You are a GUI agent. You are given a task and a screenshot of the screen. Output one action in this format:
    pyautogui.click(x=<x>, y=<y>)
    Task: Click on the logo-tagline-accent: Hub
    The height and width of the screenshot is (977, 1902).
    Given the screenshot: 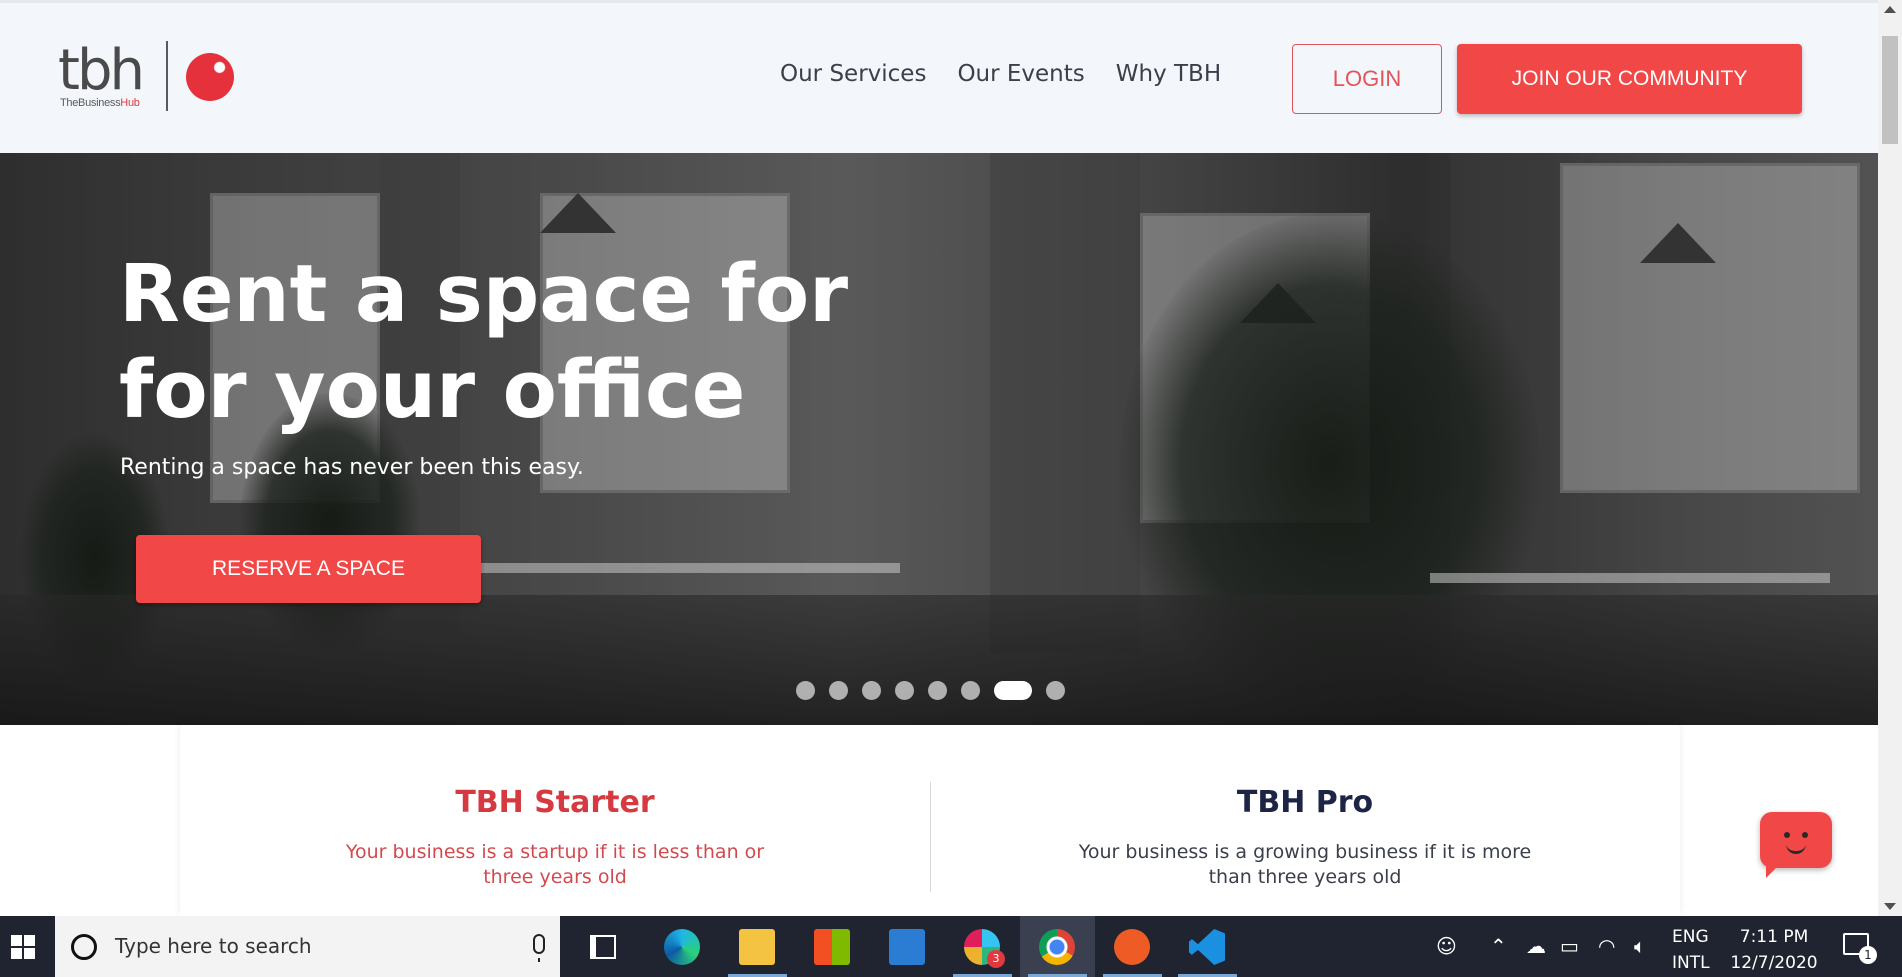 What is the action you would take?
    pyautogui.click(x=130, y=103)
    